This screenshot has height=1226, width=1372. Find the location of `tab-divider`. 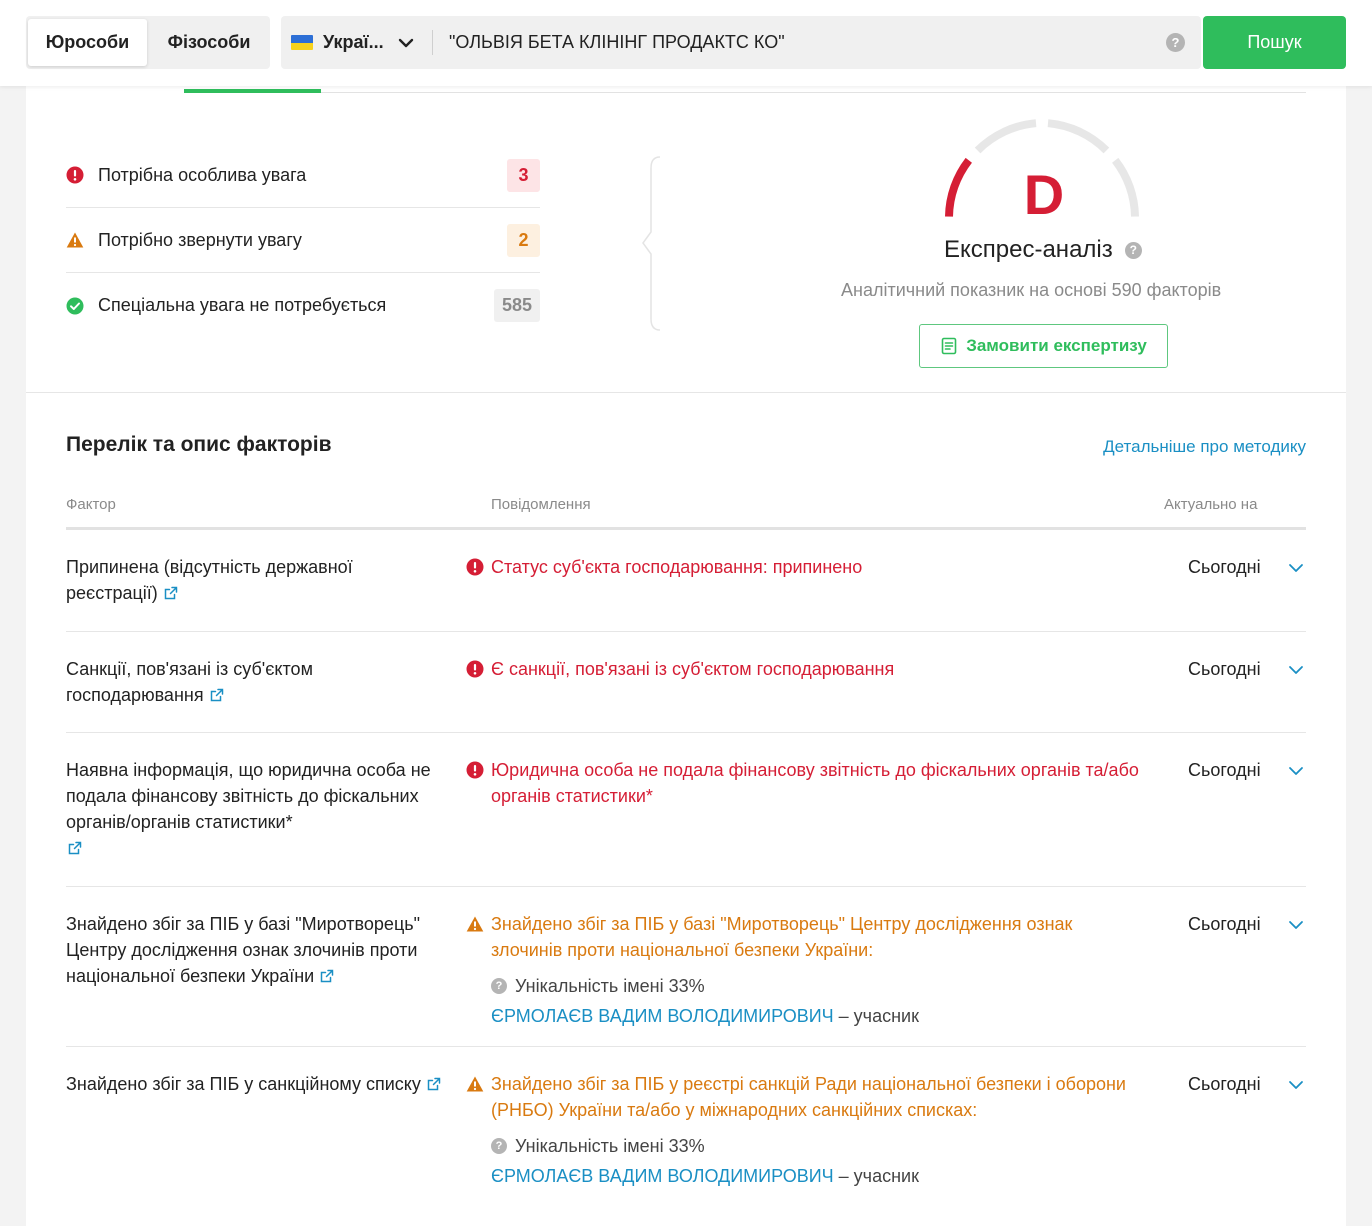

tab-divider is located at coordinates (813, 92).